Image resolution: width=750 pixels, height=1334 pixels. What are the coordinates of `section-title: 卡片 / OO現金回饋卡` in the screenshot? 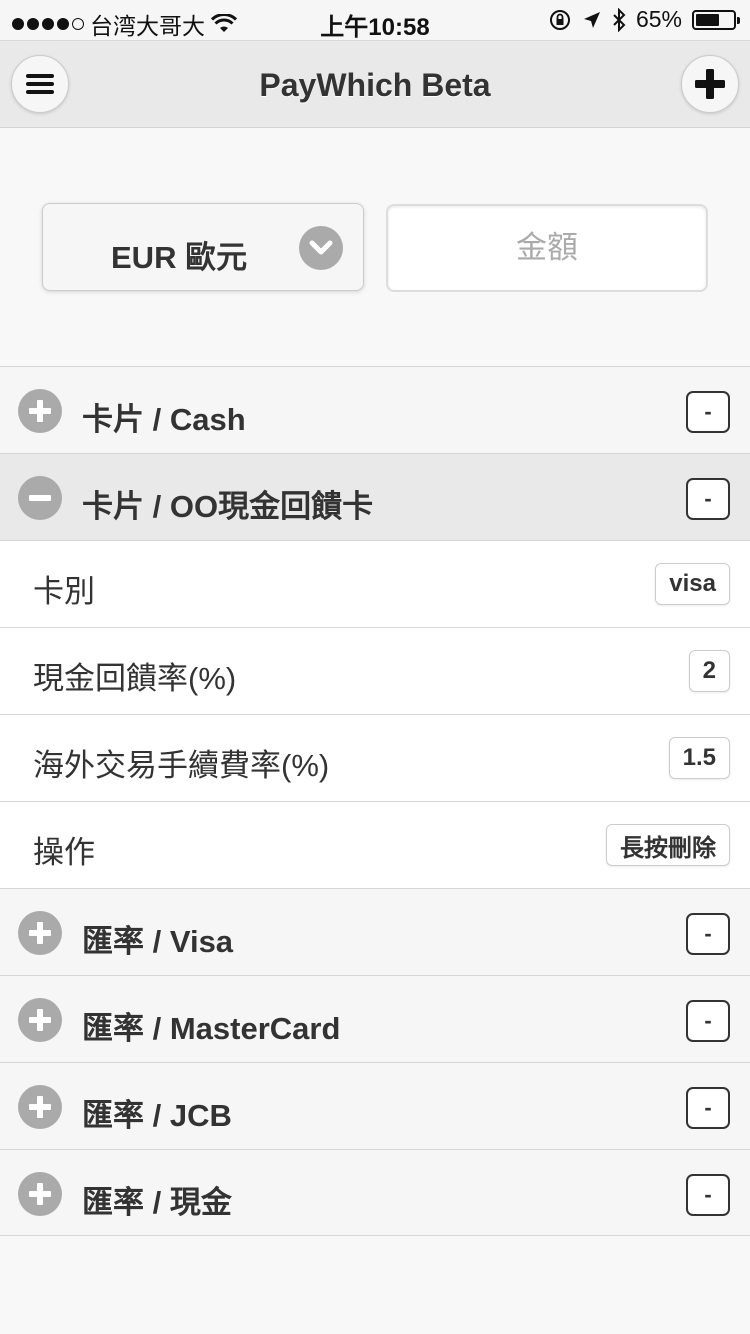 It's located at (228, 506).